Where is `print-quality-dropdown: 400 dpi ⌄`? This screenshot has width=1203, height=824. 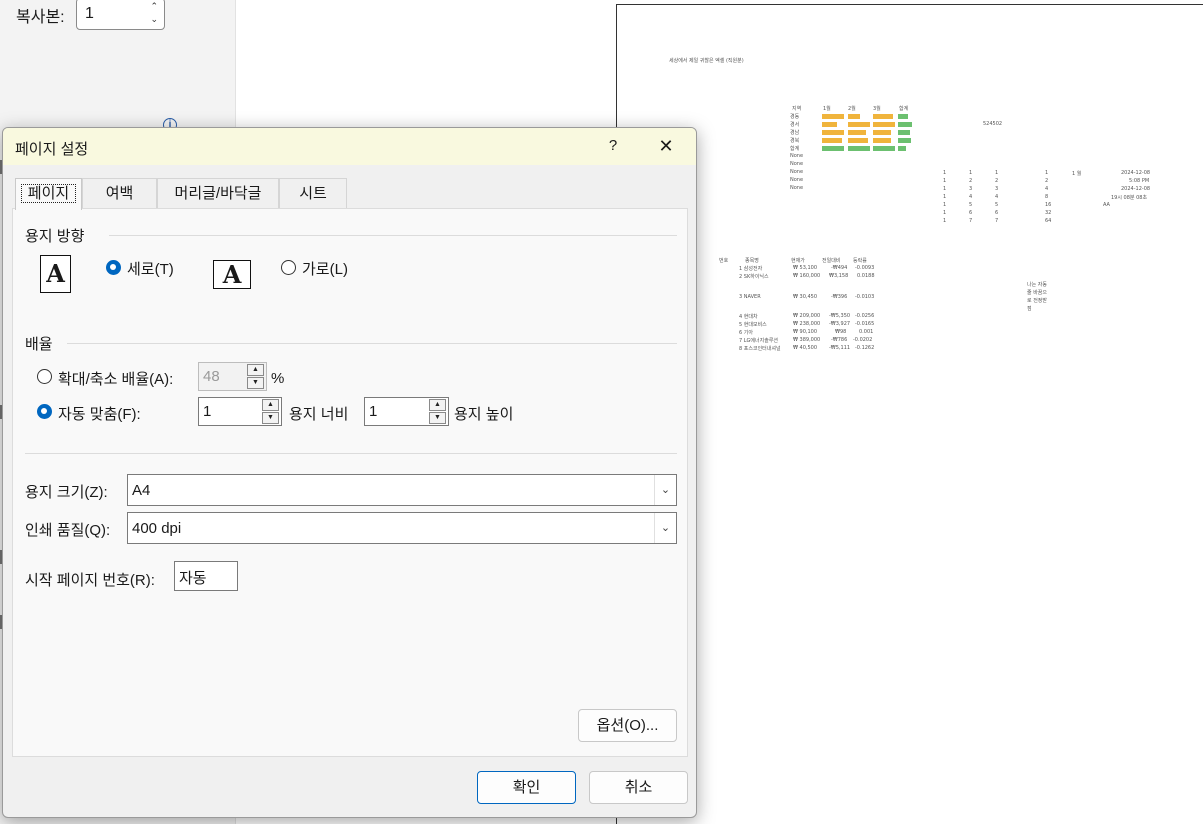
print-quality-dropdown: 400 dpi ⌄ is located at coordinates (402, 528).